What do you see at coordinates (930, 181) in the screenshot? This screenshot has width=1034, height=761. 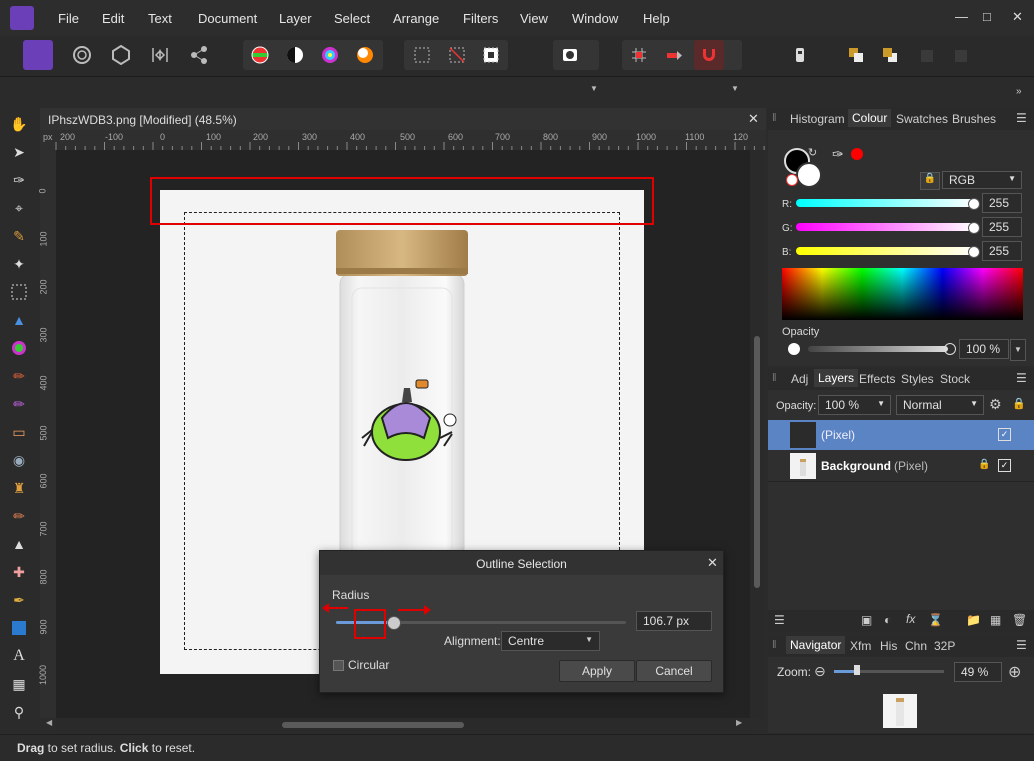 I see `lock-icon: 🔒` at bounding box center [930, 181].